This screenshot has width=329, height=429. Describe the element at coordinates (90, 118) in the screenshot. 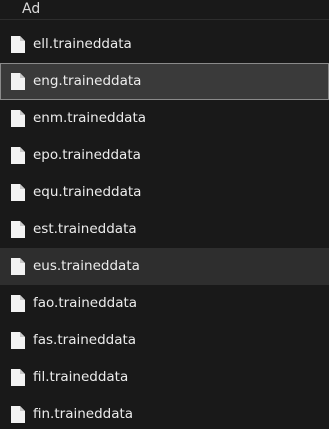

I see `file-name: enm.traineddata` at that location.